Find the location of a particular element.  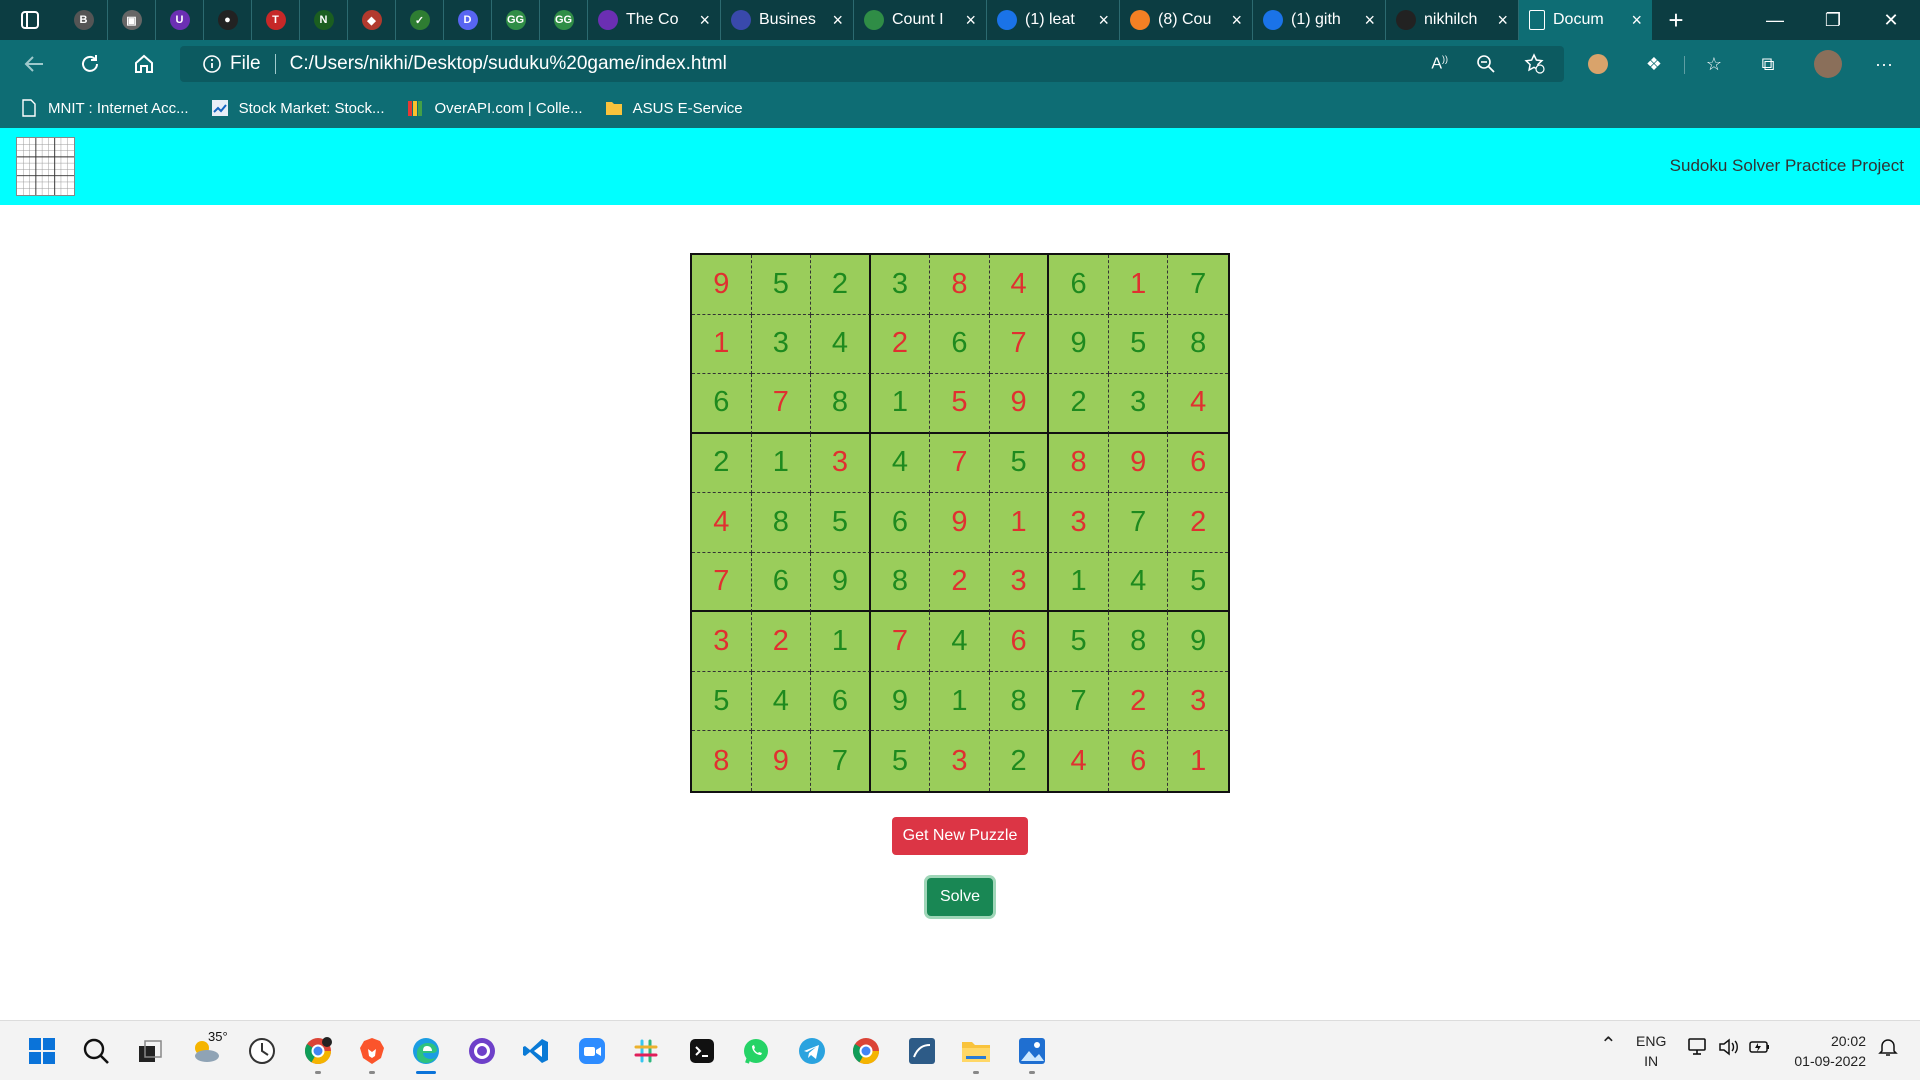

add-favorite-icon is located at coordinates (1535, 64).